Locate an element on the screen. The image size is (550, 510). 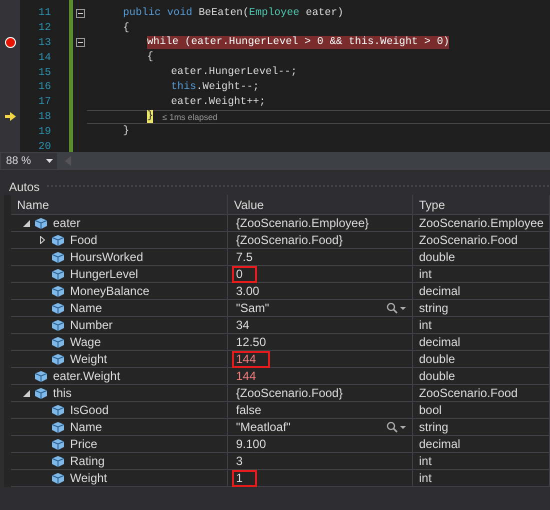
line-number: 18 is located at coordinates (44, 116).